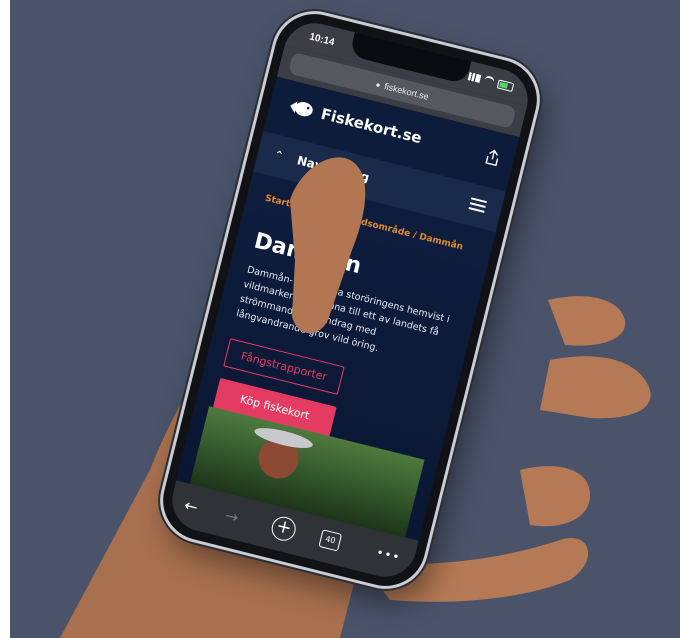 The height and width of the screenshot is (638, 680). Describe the element at coordinates (505, 85) in the screenshot. I see `battery-icon` at that location.